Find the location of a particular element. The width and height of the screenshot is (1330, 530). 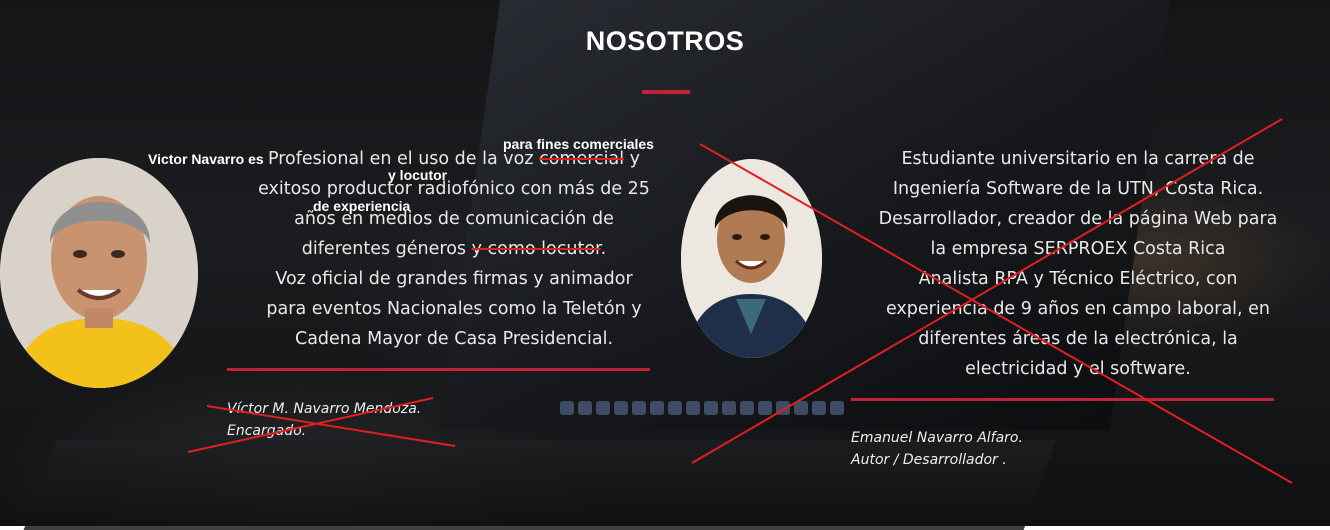

avatar-victor is located at coordinates (99, 273).